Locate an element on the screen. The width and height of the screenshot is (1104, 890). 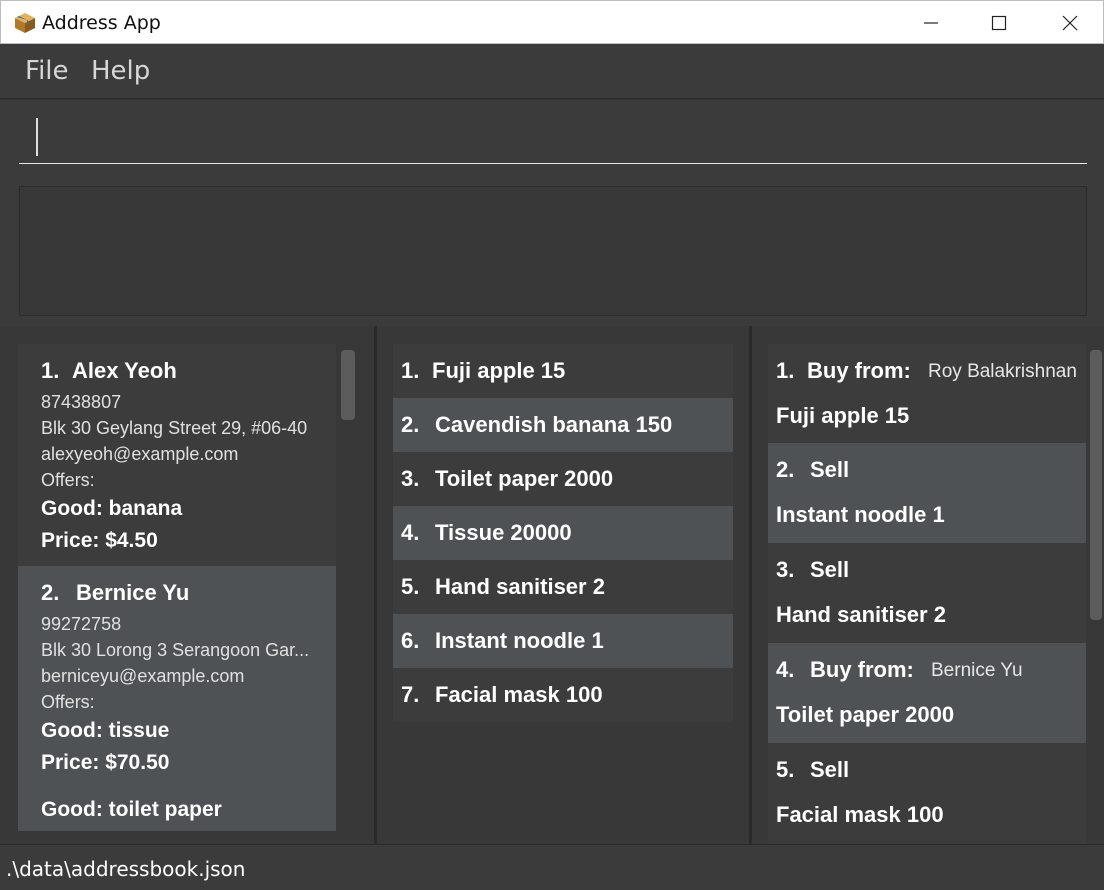
inventory-label: Fuji apple 15 is located at coordinates (499, 370).